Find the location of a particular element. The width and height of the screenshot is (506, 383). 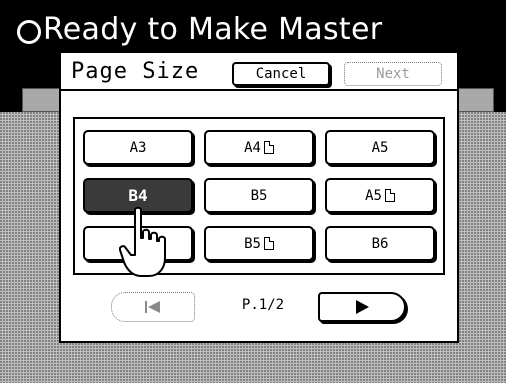

cancel-button: Cancel is located at coordinates (281, 74).